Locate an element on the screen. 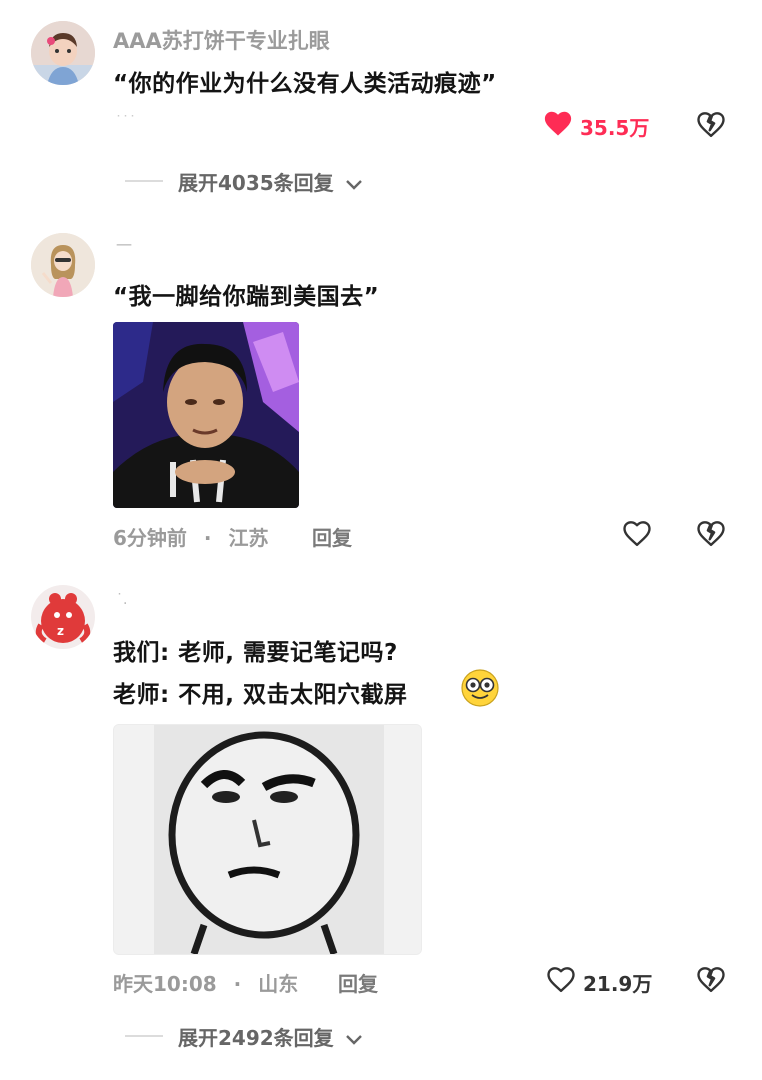 The width and height of the screenshot is (762, 1080). comment-text-line2: 老师: 不用, 双击太阳穴截屏 is located at coordinates (260, 695).